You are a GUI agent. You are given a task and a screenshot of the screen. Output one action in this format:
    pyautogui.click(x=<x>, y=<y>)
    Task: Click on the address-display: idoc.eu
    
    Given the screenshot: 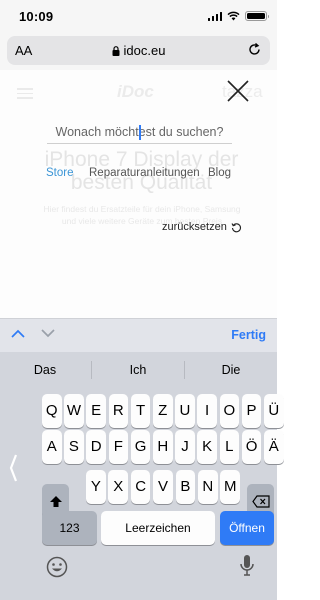 What is the action you would take?
    pyautogui.click(x=138, y=50)
    